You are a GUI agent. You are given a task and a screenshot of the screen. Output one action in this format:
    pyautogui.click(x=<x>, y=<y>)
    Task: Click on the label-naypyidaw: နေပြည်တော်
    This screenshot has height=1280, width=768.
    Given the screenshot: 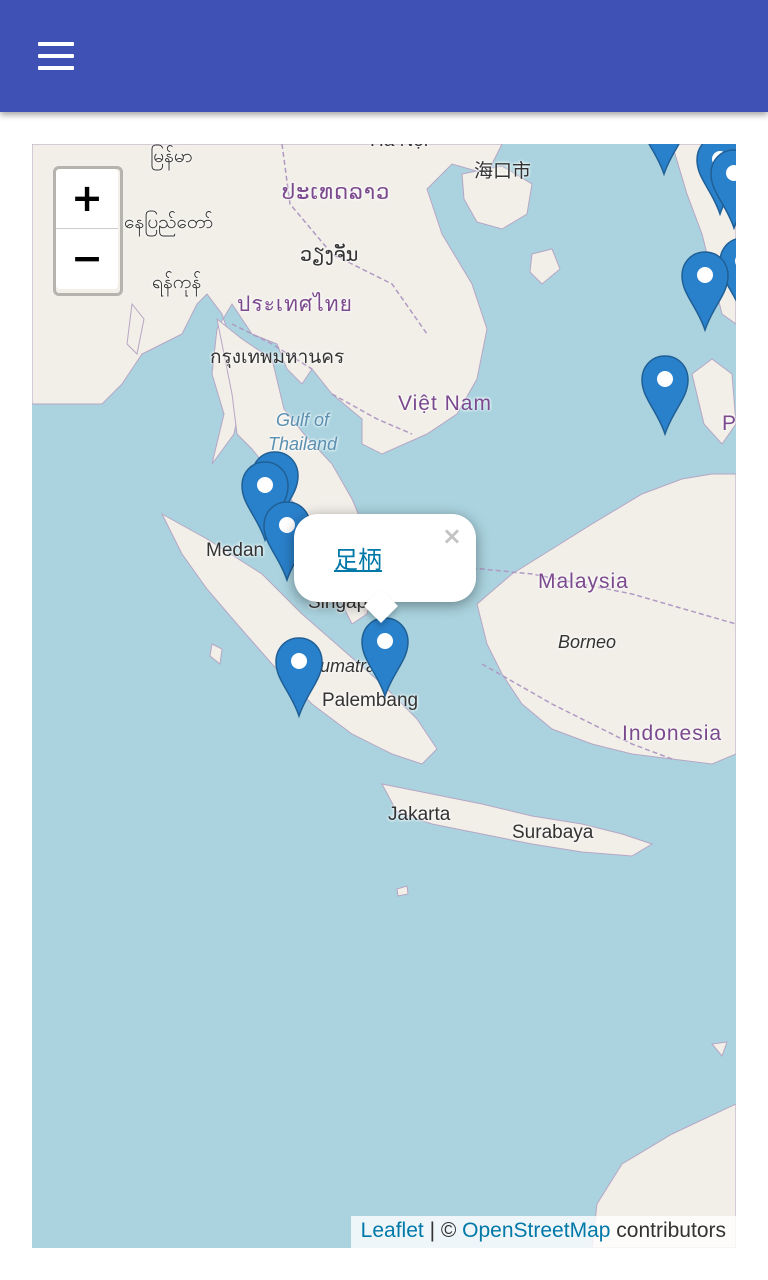 What is the action you would take?
    pyautogui.click(x=169, y=222)
    